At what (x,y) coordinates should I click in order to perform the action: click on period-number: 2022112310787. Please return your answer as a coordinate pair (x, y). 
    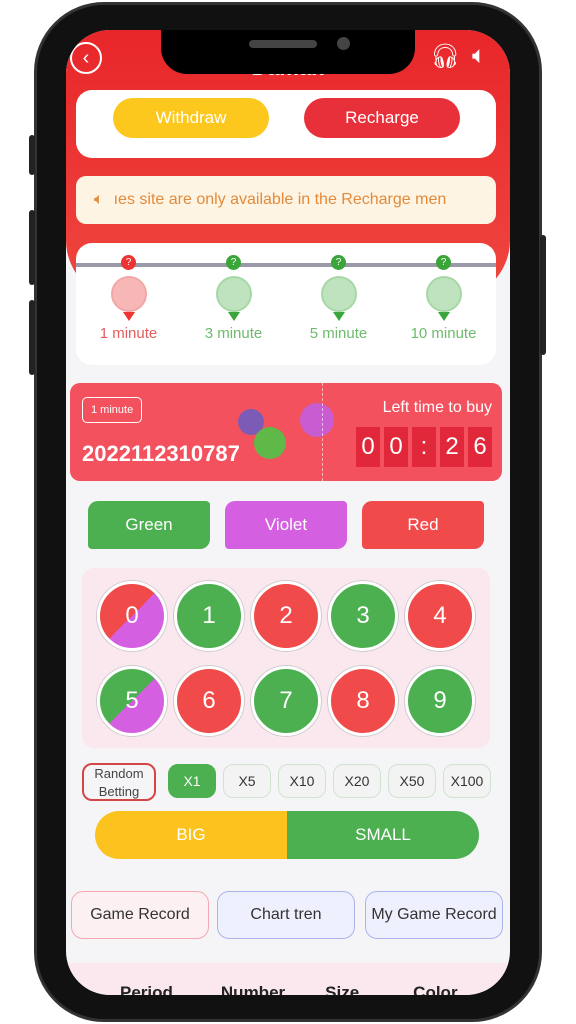
    Looking at the image, I should click on (161, 453).